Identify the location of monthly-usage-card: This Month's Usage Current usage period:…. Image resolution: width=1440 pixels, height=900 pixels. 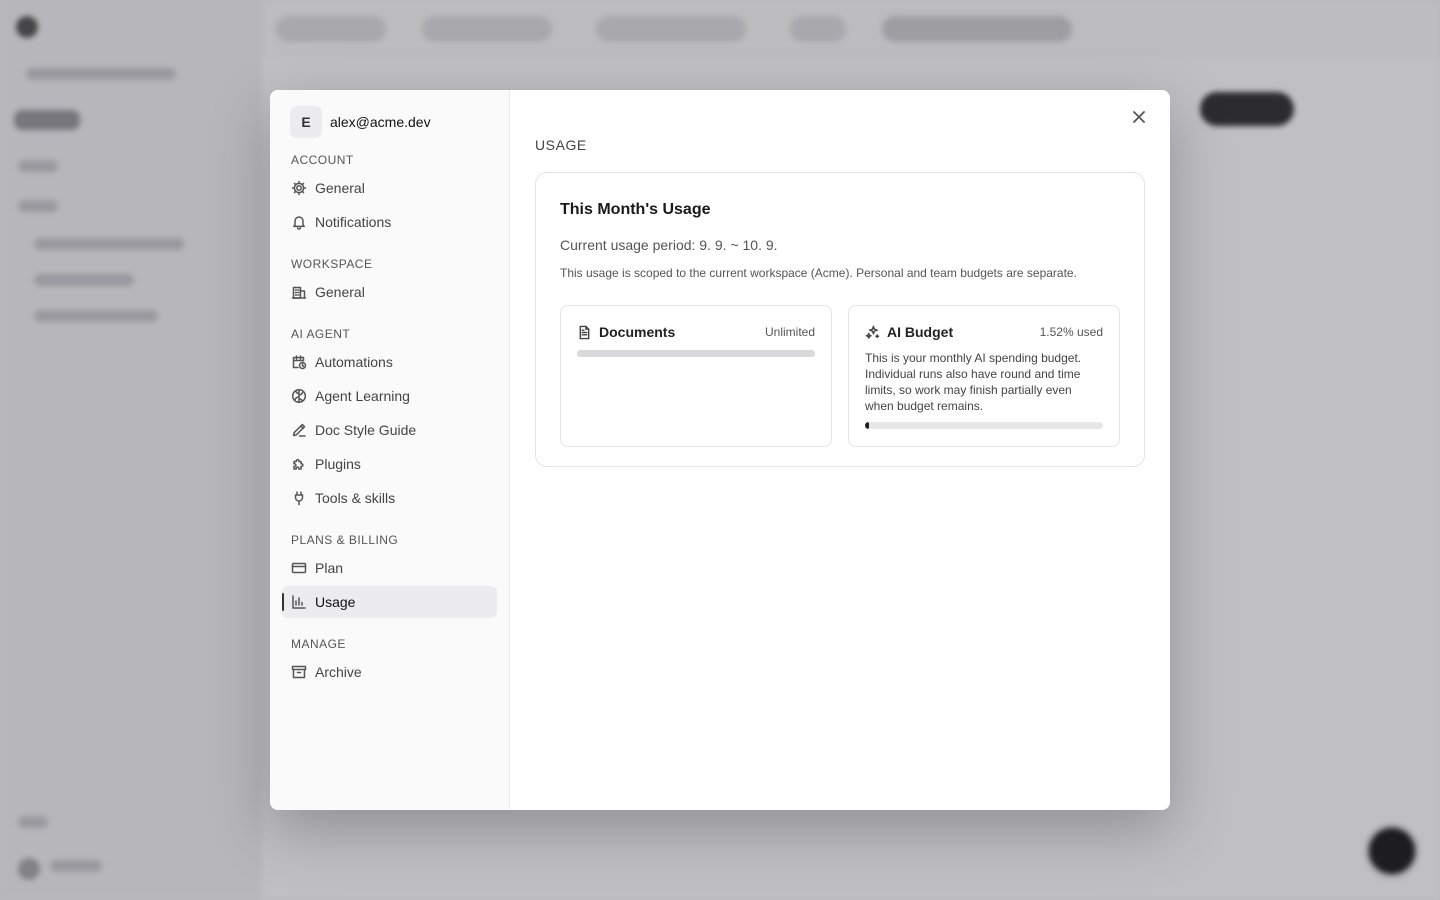
(840, 319).